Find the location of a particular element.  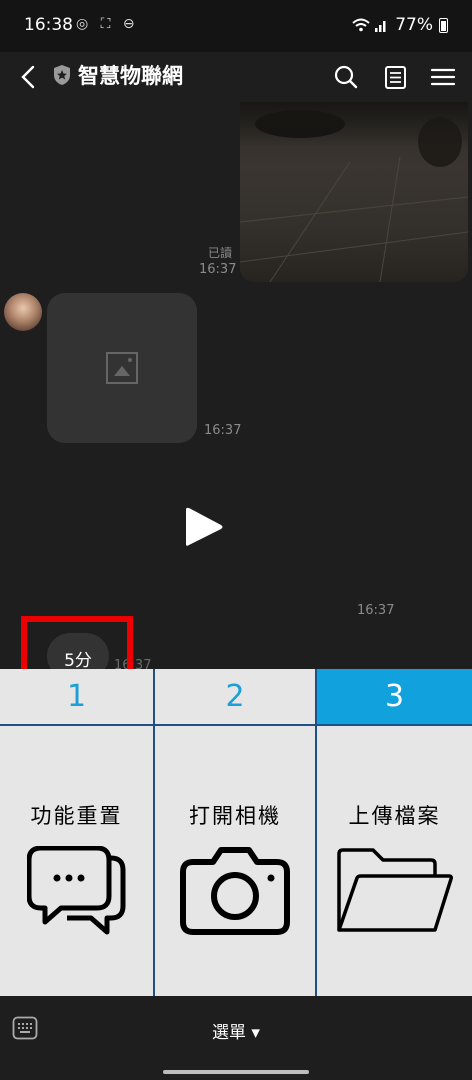

image-placeholder-icon is located at coordinates (122, 368).